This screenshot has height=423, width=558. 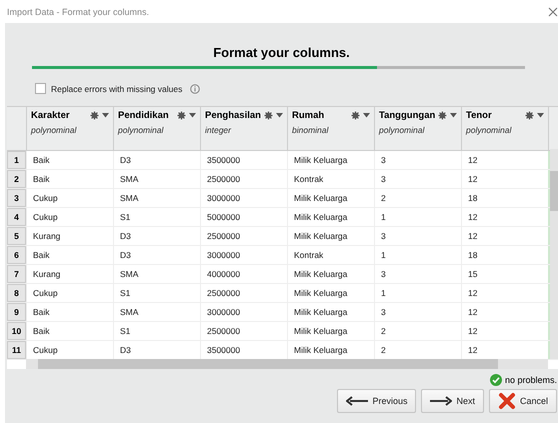 What do you see at coordinates (311, 130) in the screenshot?
I see `column-type: binominal` at bounding box center [311, 130].